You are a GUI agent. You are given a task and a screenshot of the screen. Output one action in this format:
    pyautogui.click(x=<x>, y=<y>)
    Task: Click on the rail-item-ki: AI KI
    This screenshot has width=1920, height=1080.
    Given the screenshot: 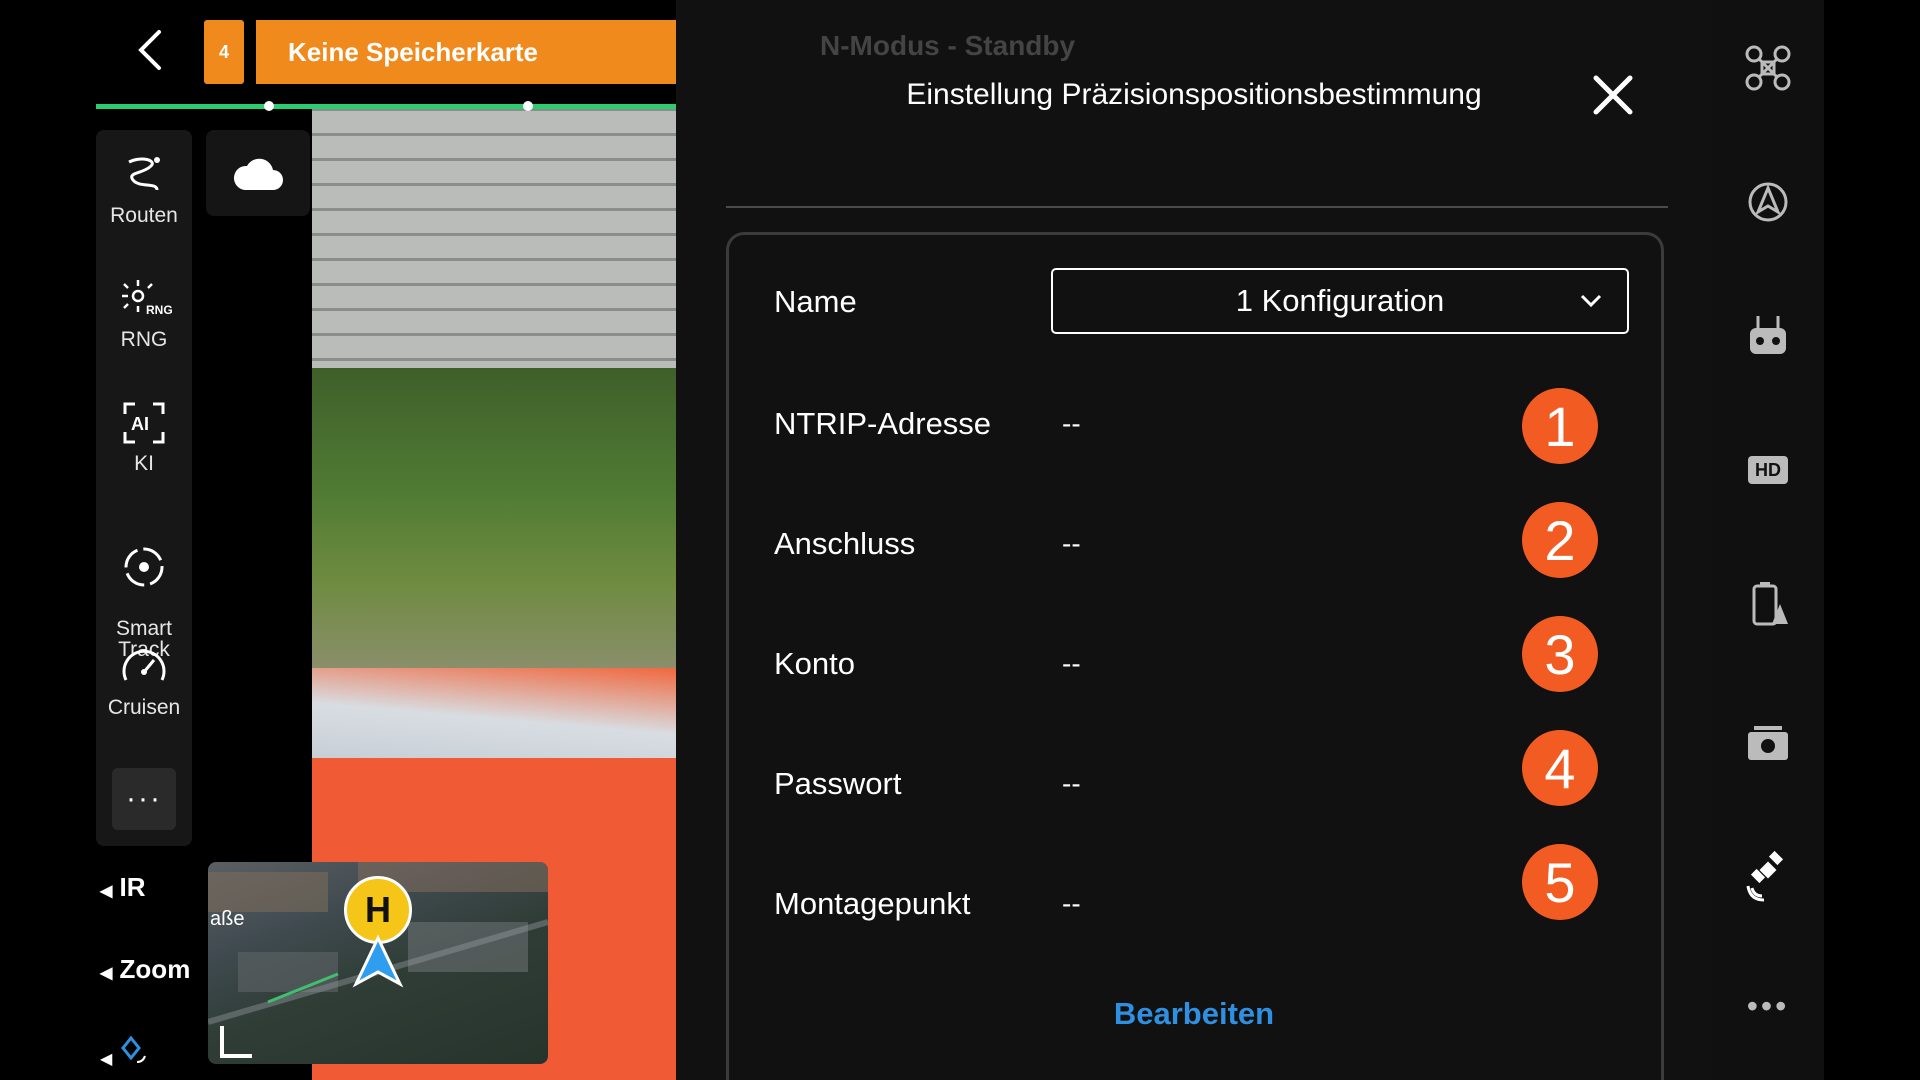 What is the action you would take?
    pyautogui.click(x=144, y=438)
    